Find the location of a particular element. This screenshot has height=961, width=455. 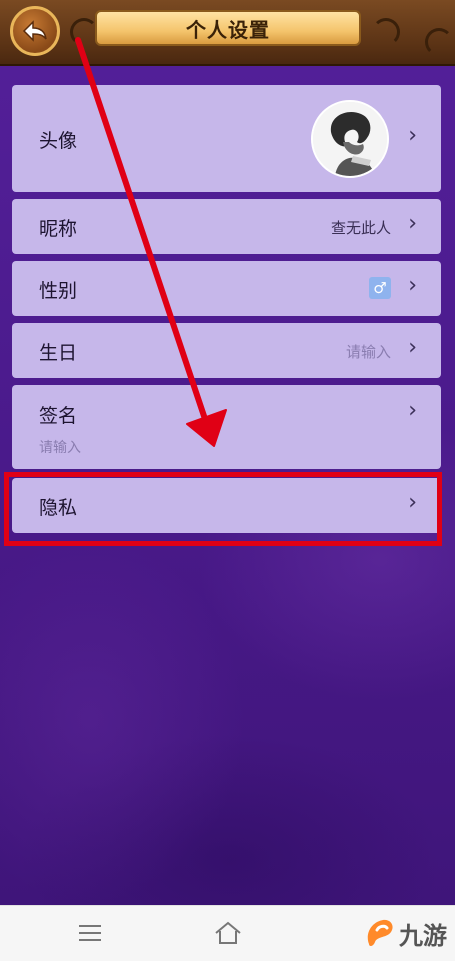

male-icon: ♂ is located at coordinates (380, 288).